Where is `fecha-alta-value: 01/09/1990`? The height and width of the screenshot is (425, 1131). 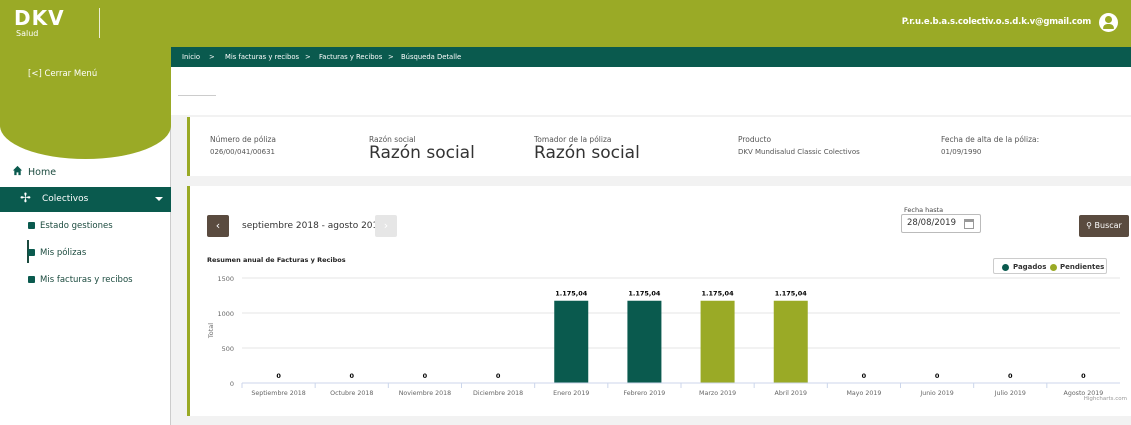
fecha-alta-value: 01/09/1990 is located at coordinates (961, 152).